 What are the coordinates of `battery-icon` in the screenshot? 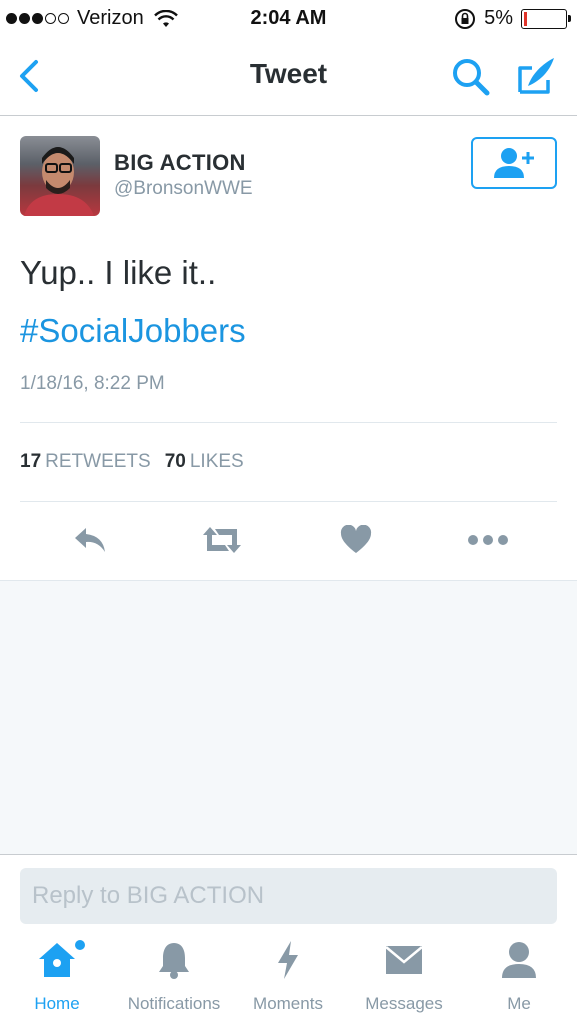 It's located at (546, 18).